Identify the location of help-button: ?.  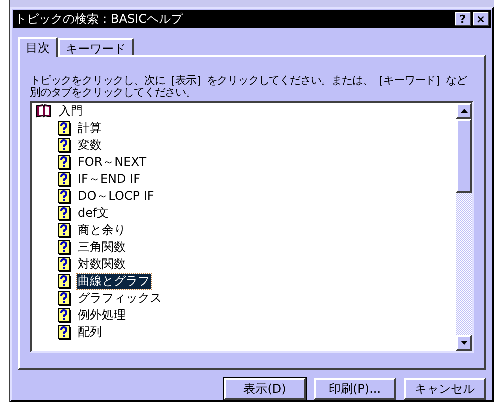
(463, 19).